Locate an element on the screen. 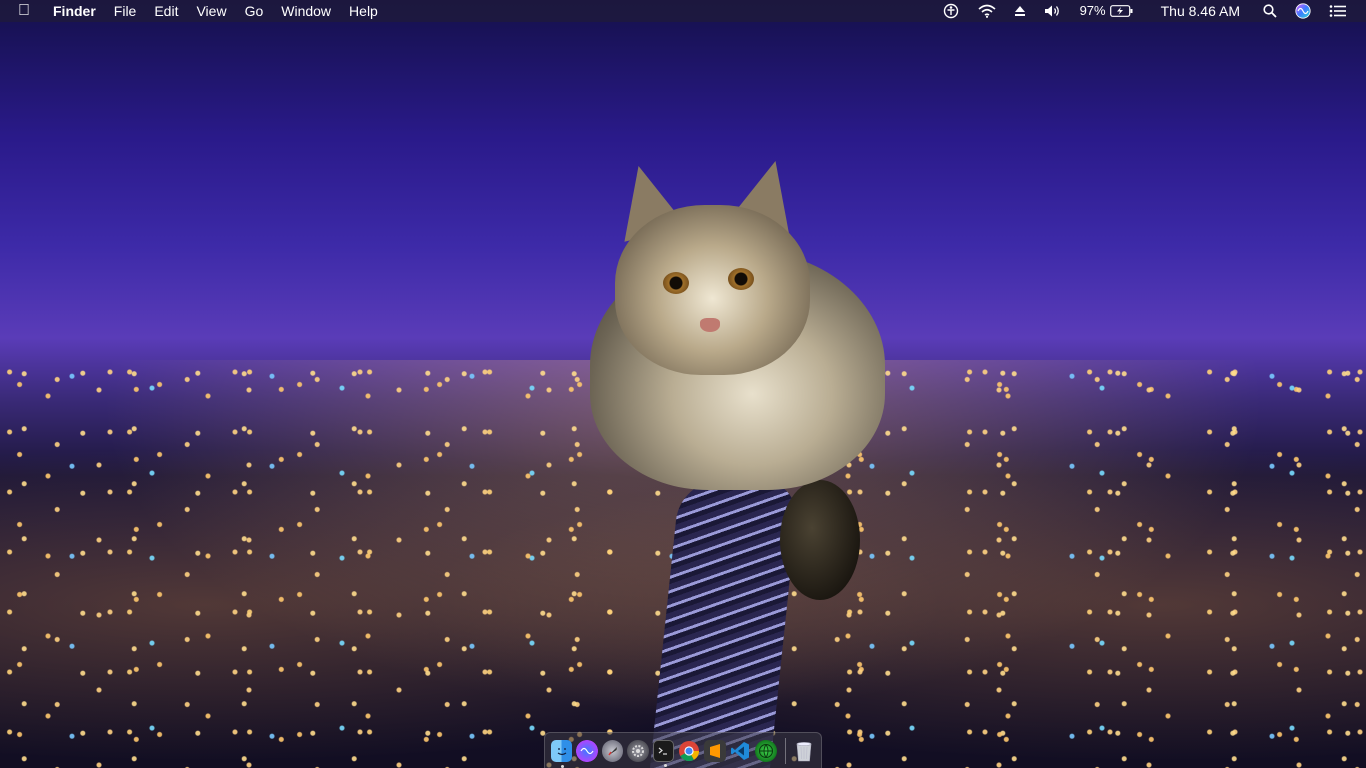 This screenshot has width=1366, height=768. battery-percentage: 97% is located at coordinates (1092, 10).